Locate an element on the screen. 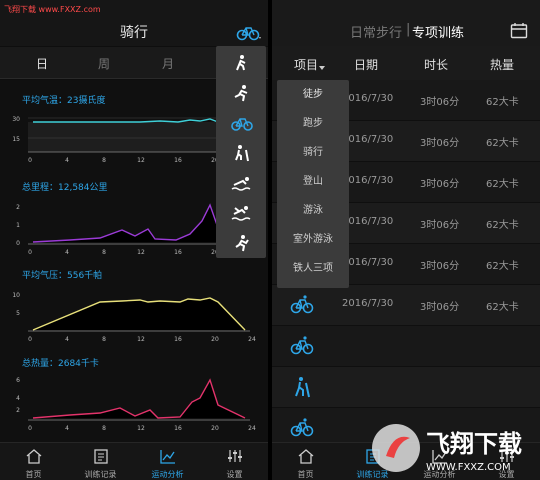 This screenshot has height=480, width=540. chart-label-pressure: 平均气压：556千帕 is located at coordinates (62, 275).